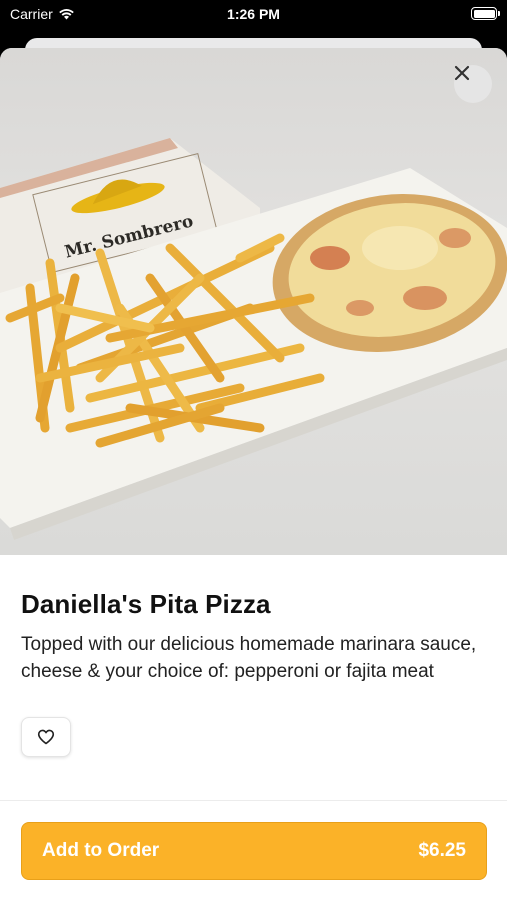 The width and height of the screenshot is (507, 900). What do you see at coordinates (462, 73) in the screenshot?
I see `close-icon` at bounding box center [462, 73].